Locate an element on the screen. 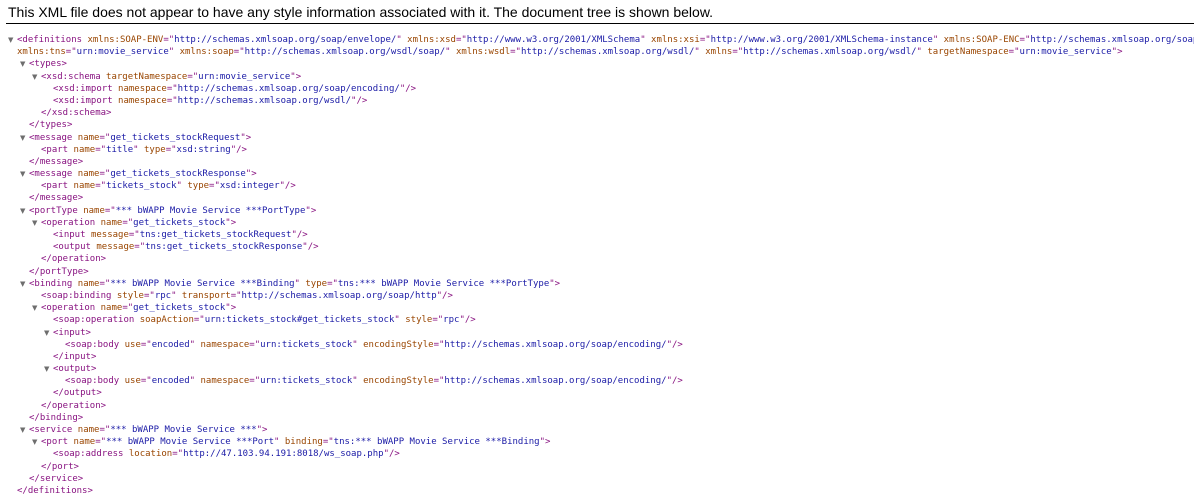 The image size is (1200, 497). xml-tree-line: </types> is located at coordinates (601, 125).